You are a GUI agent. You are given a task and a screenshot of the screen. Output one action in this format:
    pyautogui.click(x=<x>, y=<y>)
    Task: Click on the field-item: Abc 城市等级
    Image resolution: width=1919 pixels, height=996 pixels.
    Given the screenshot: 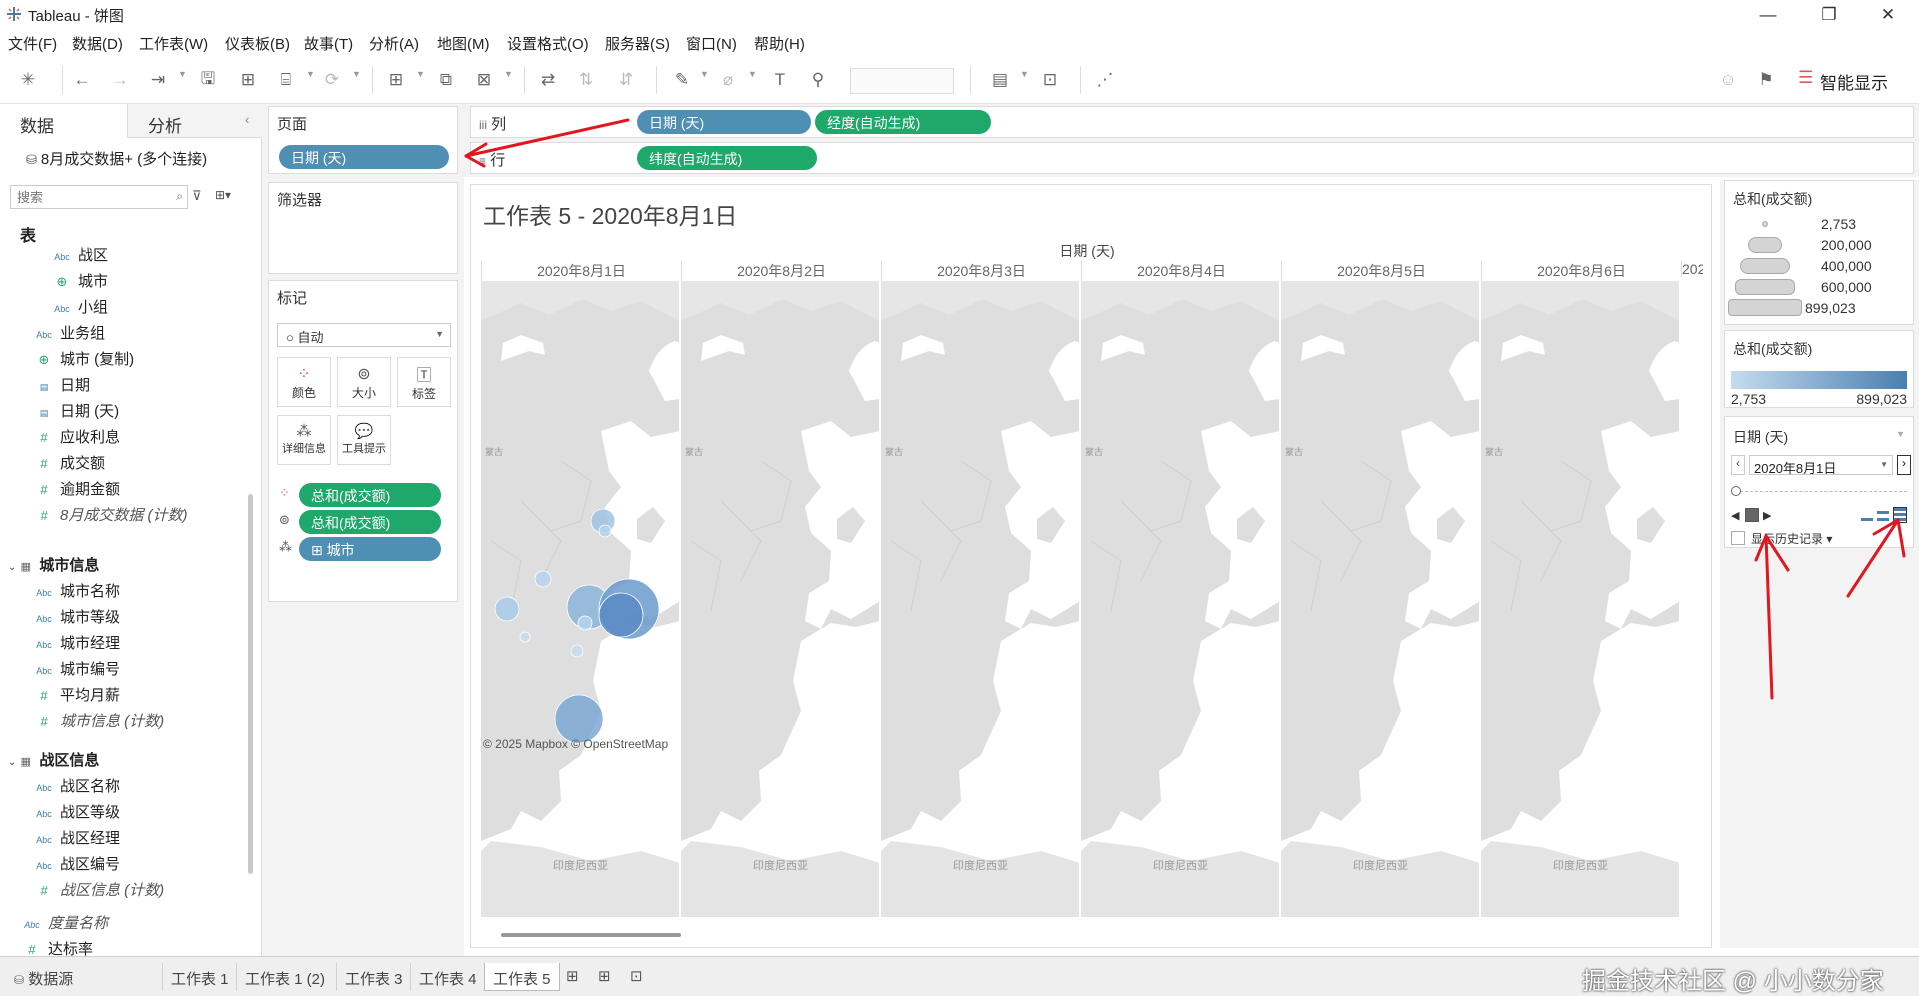 What is the action you would take?
    pyautogui.click(x=77, y=619)
    